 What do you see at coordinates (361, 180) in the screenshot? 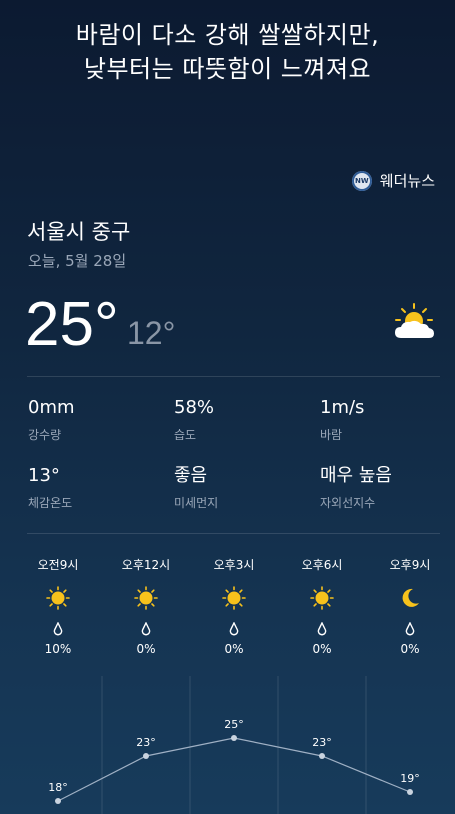
I see `weathernews-logo-icon: NW` at bounding box center [361, 180].